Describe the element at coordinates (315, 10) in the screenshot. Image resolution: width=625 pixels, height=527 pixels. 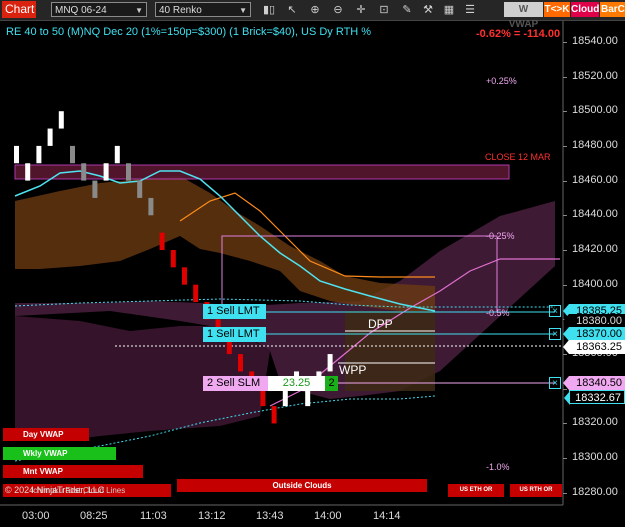
I see `zoom-in-icon: ⊕` at that location.